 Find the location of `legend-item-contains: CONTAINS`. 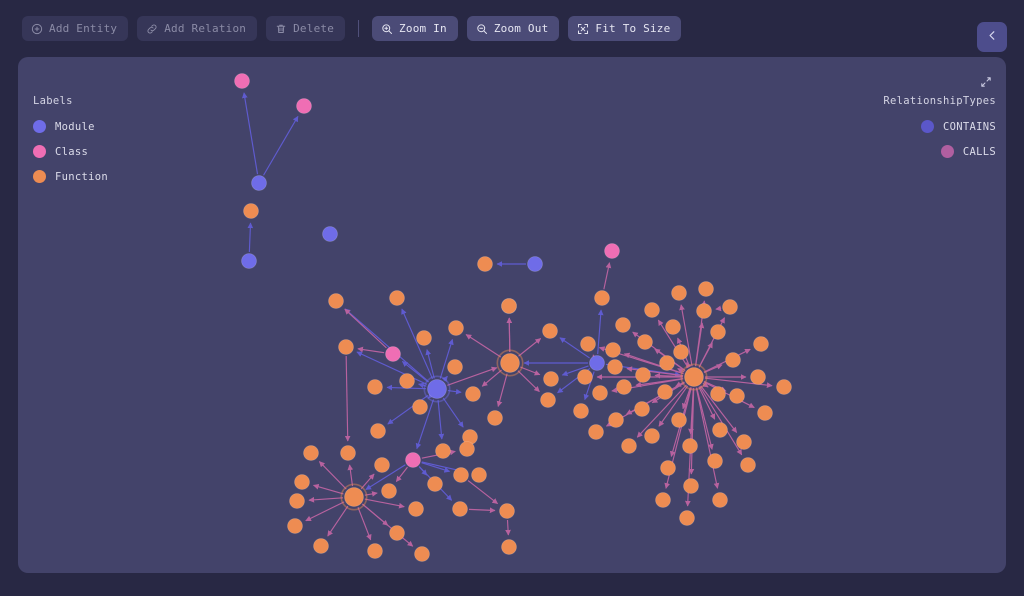

legend-item-contains: CONTAINS is located at coordinates (939, 126).